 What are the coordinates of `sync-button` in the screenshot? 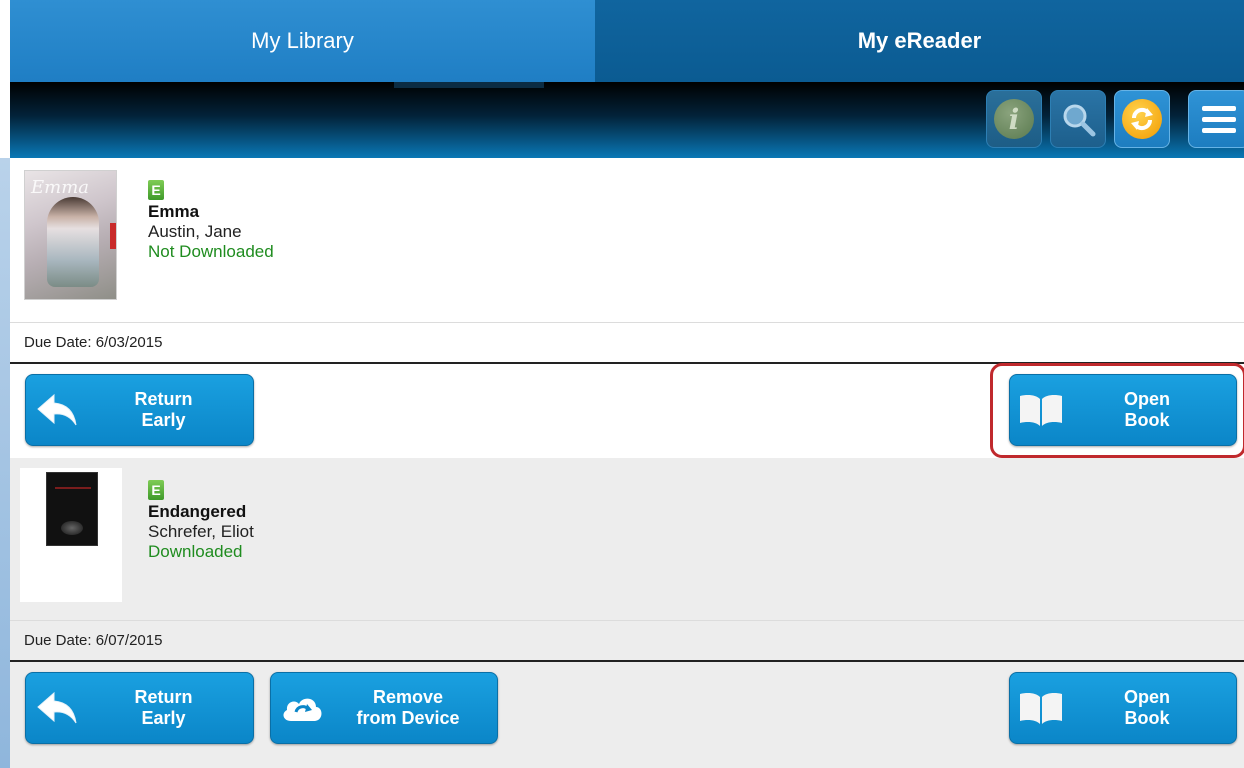 It's located at (1142, 119).